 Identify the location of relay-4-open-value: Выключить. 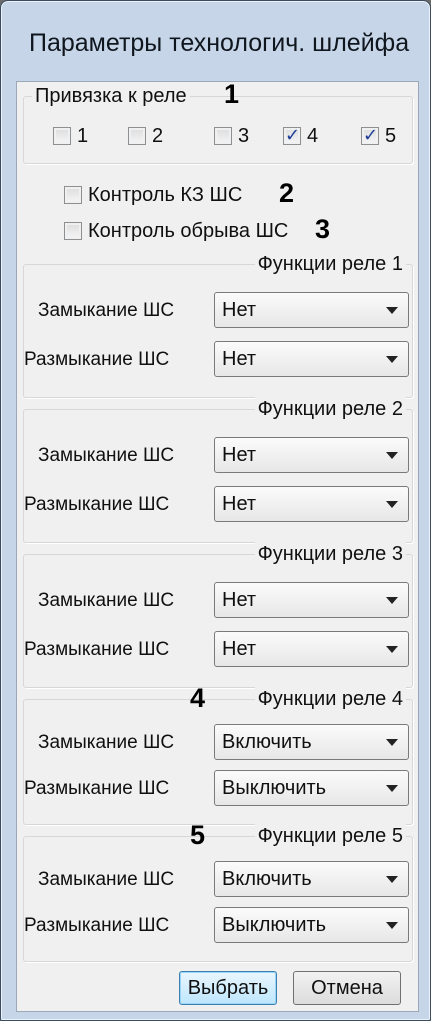
(274, 788).